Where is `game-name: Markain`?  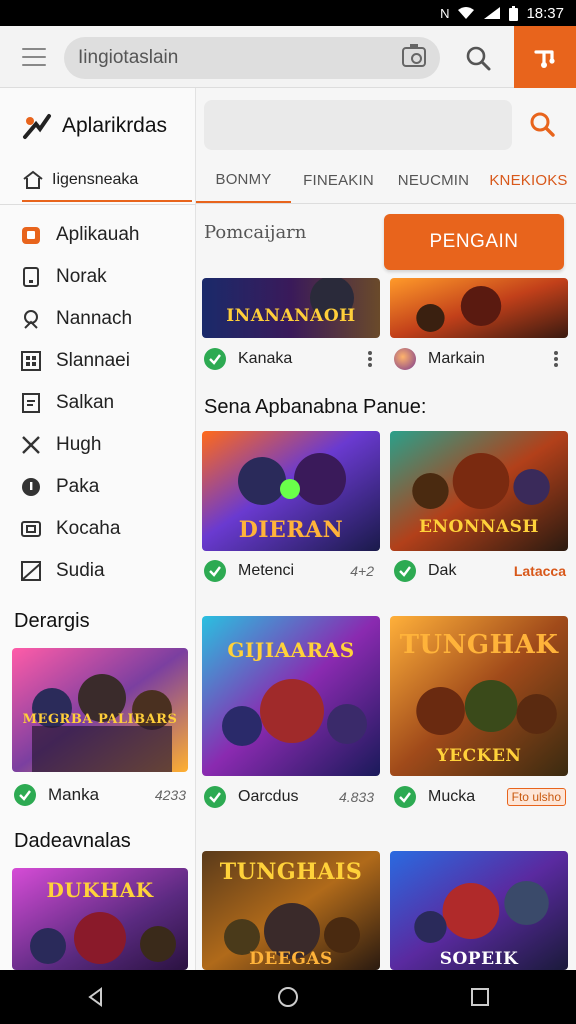 game-name: Markain is located at coordinates (456, 358).